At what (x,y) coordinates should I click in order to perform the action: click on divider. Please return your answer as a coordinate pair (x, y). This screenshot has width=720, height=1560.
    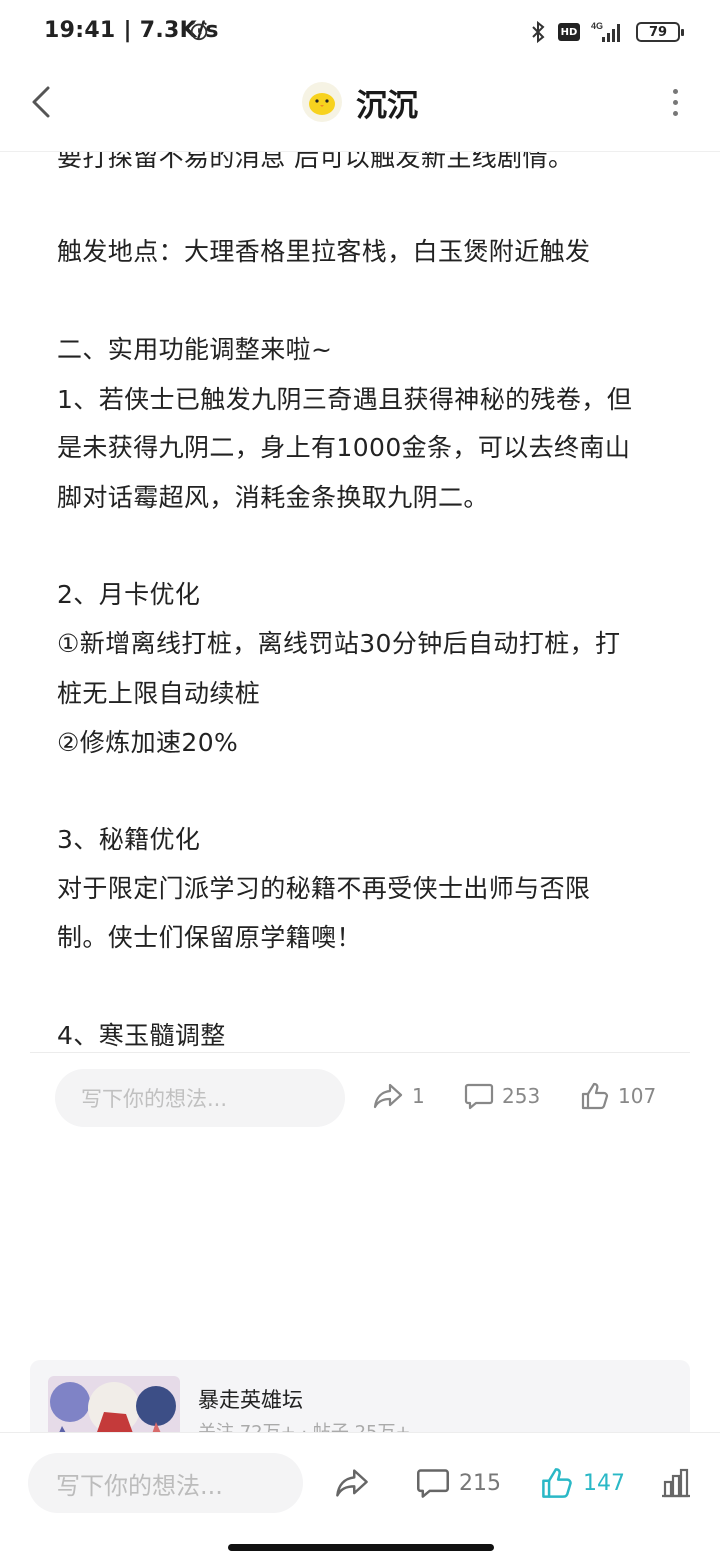
    Looking at the image, I should click on (360, 1052).